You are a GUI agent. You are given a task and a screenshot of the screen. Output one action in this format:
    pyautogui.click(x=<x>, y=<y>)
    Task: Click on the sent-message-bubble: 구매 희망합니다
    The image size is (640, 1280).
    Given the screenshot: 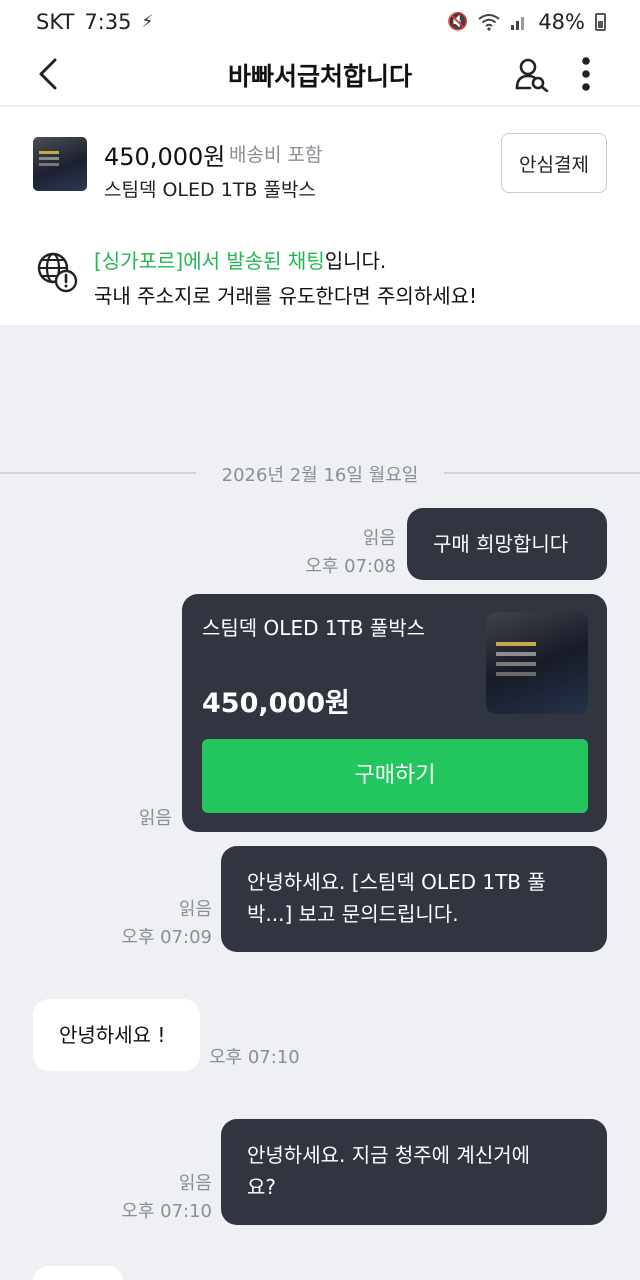 What is the action you would take?
    pyautogui.click(x=507, y=544)
    